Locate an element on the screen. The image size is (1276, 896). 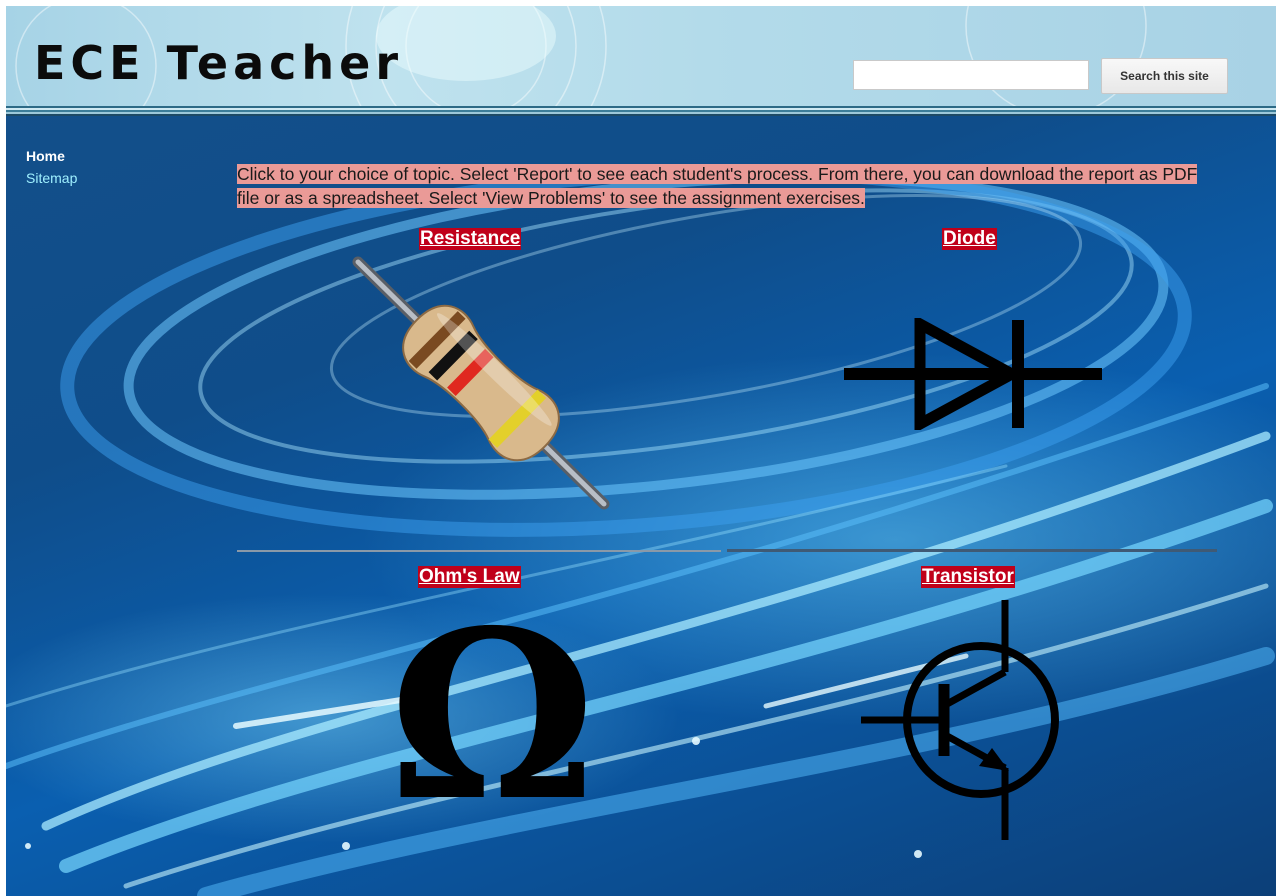
transistor-symbol-icon is located at coordinates (961, 720).